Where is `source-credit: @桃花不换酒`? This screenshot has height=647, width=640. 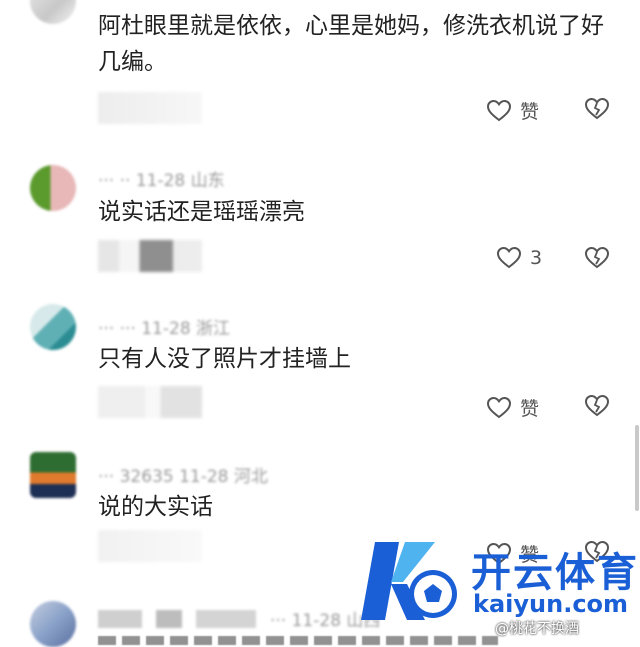 source-credit: @桃花不换酒 is located at coordinates (537, 629).